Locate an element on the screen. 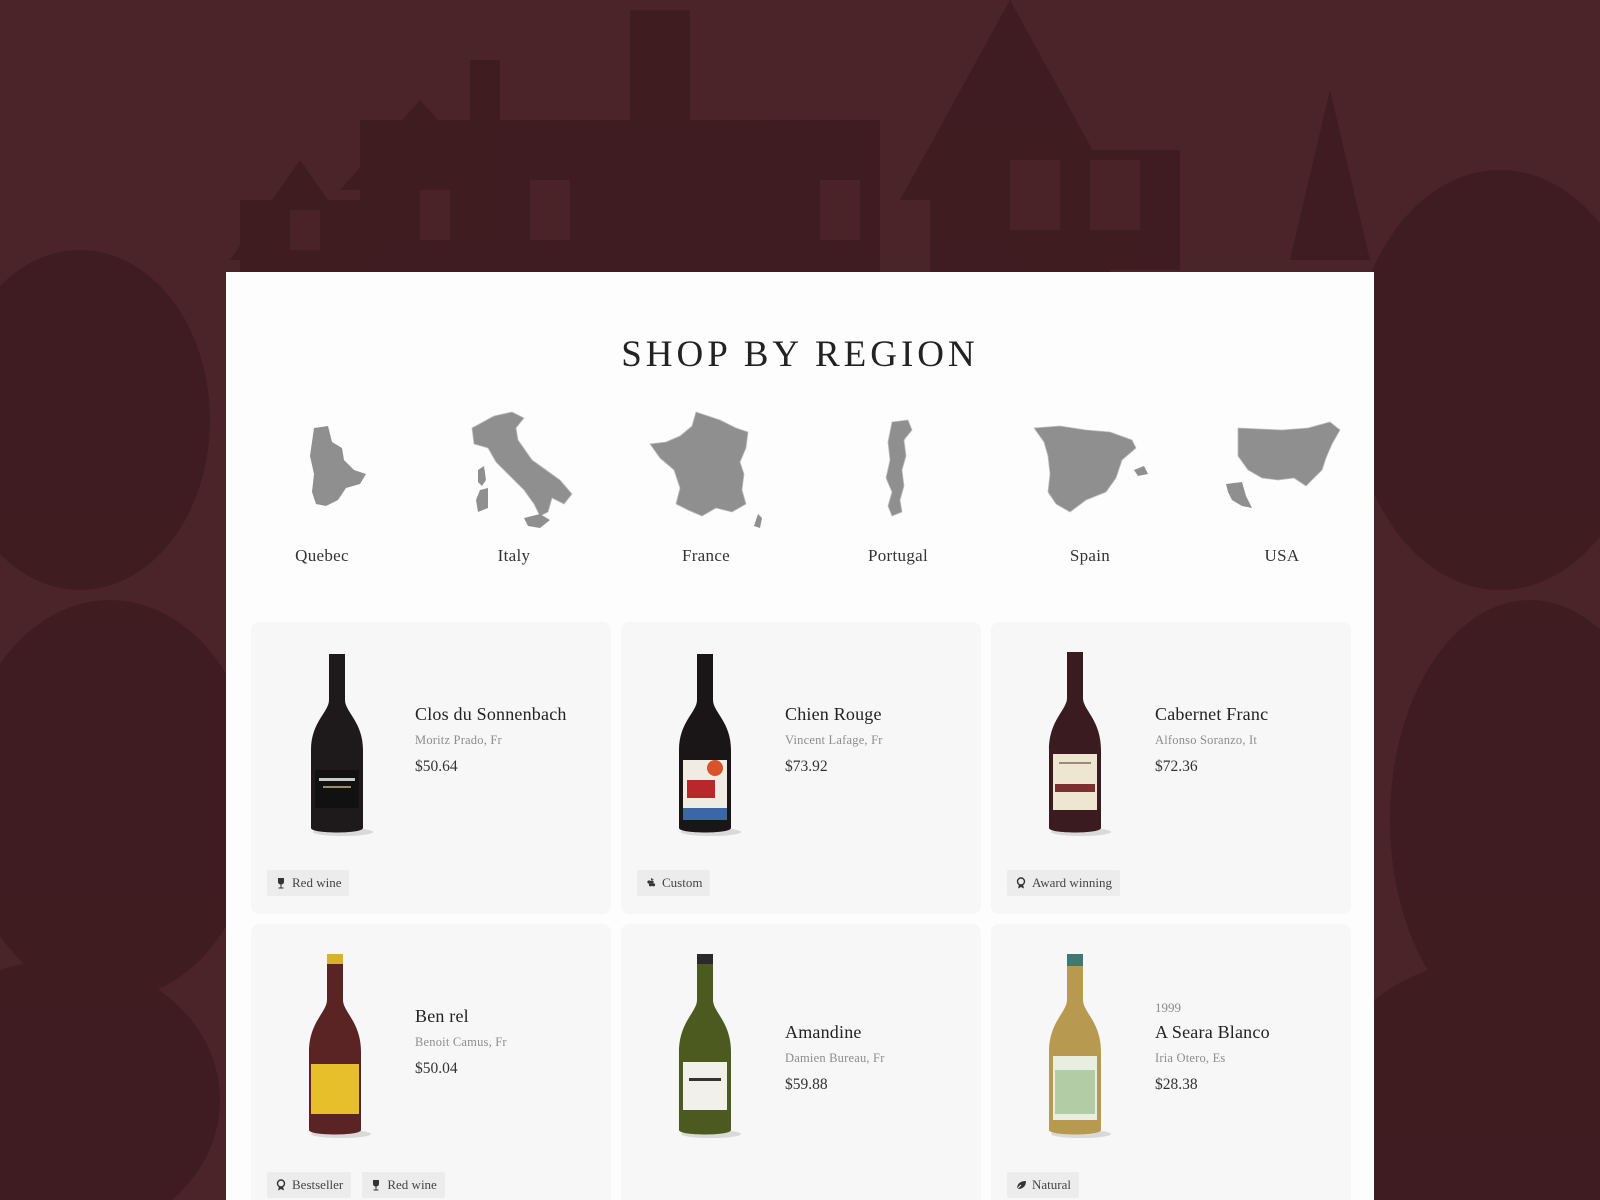 This screenshot has width=1600, height=1200. region-italy: Italy is located at coordinates (514, 492).